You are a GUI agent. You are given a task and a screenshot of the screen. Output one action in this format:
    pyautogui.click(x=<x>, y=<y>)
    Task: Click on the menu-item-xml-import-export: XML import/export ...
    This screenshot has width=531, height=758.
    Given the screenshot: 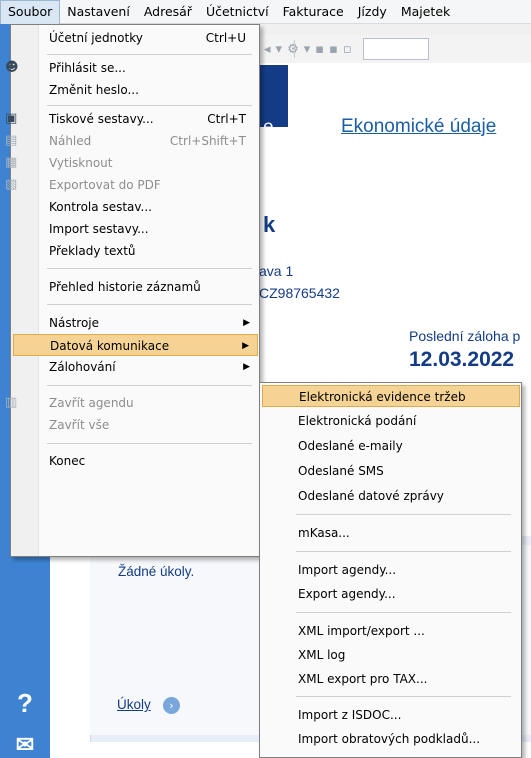 What is the action you would take?
    pyautogui.click(x=391, y=631)
    